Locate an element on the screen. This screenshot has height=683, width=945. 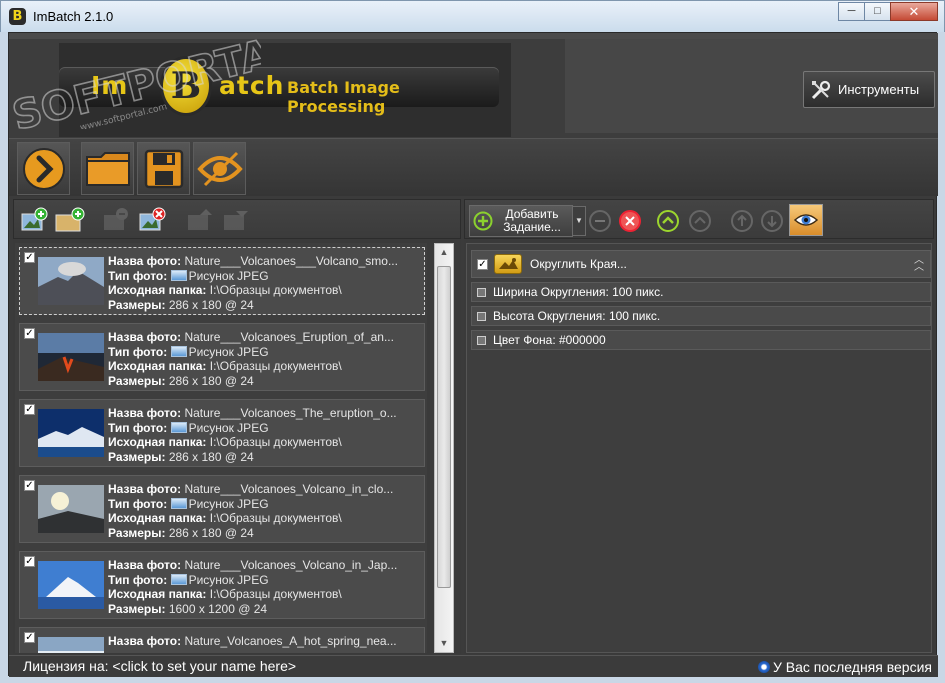
property-text: Цвет Фона: #000000 is located at coordinates (549, 340).